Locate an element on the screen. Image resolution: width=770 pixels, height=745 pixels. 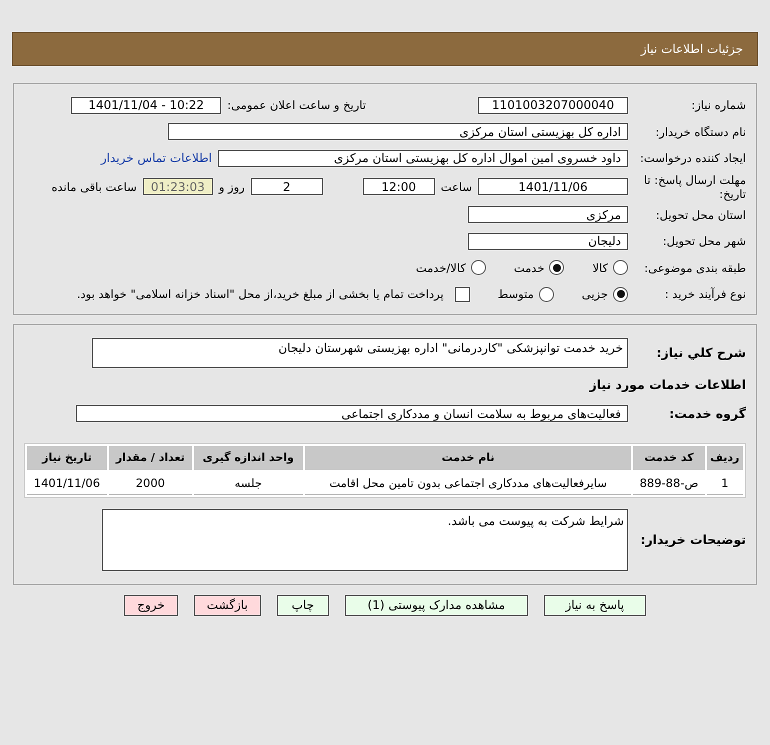
field-label: شهر محل تحویل: is located at coordinates (704, 241).